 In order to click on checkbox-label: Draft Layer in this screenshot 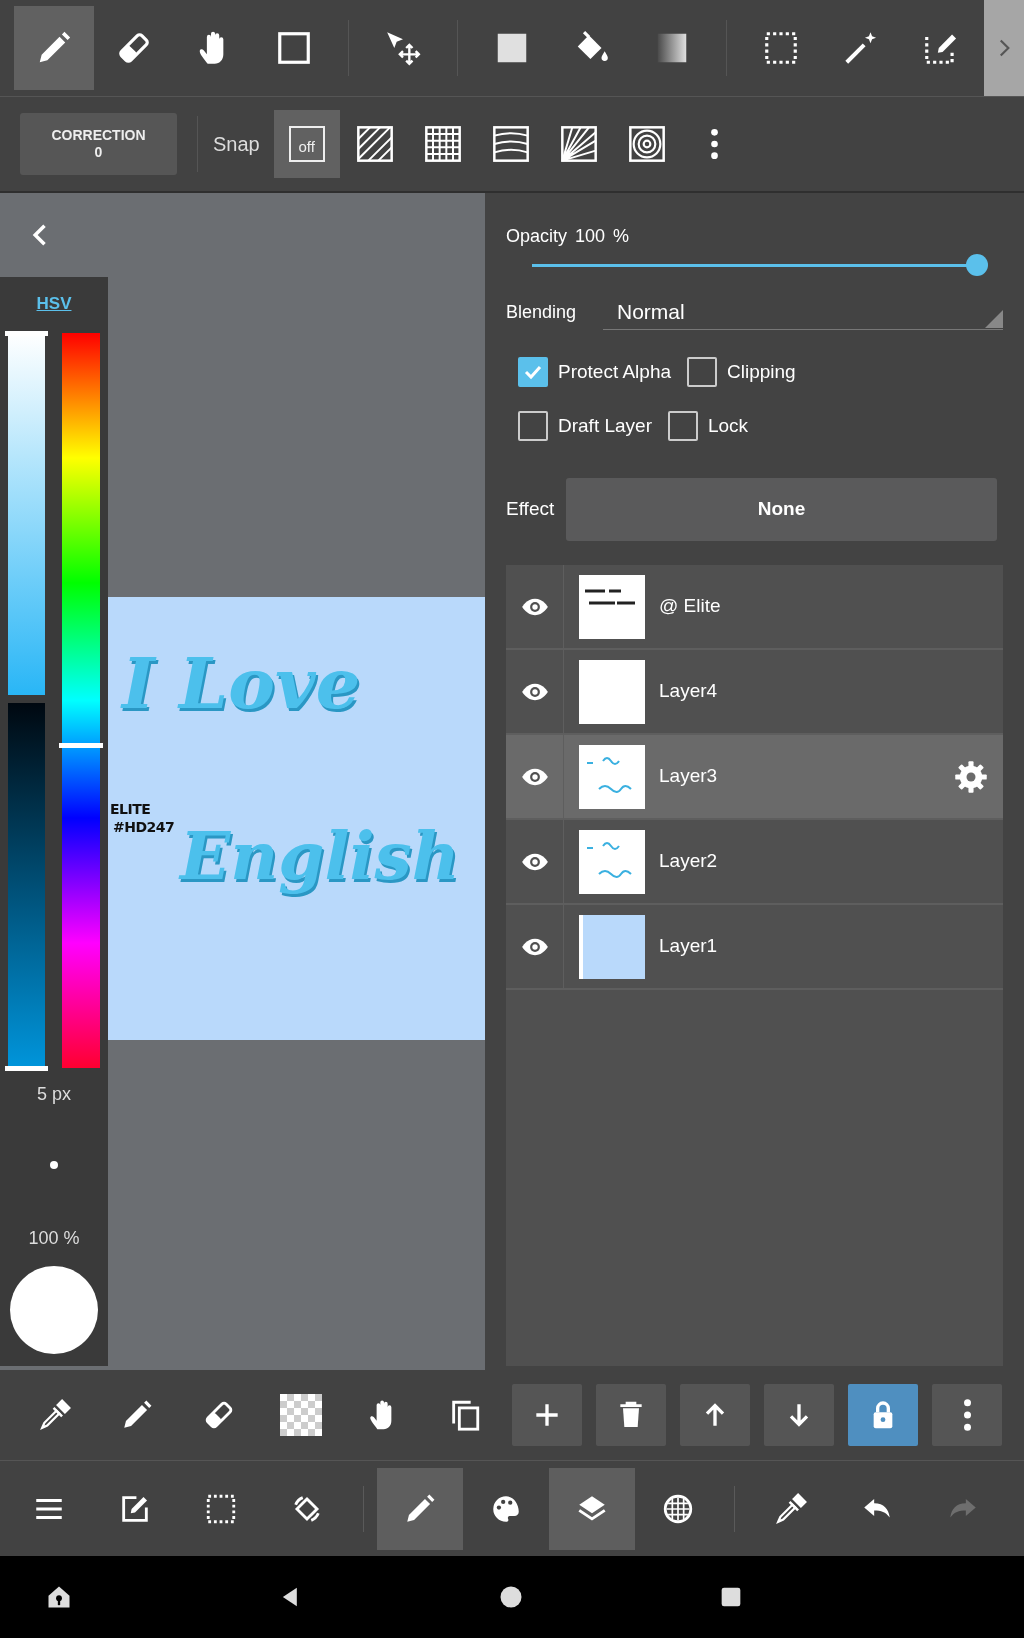, I will do `click(605, 425)`.